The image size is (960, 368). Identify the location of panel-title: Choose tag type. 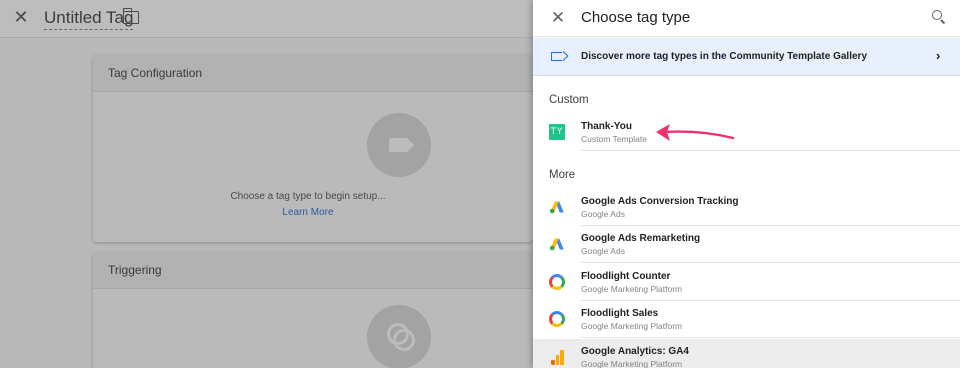
(636, 17).